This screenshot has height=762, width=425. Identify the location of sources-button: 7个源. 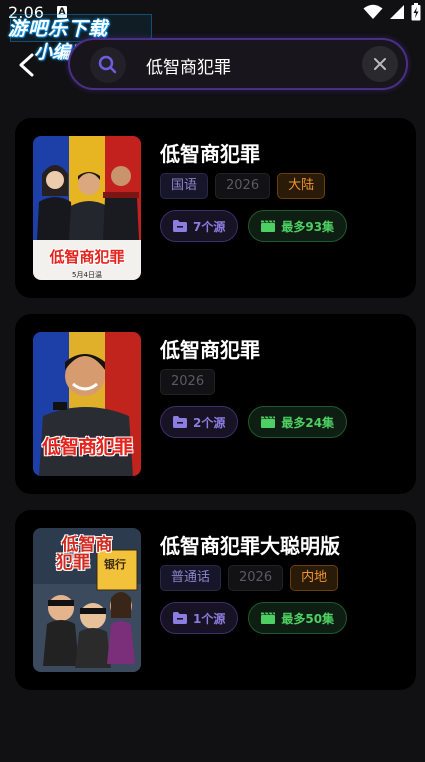
(199, 226).